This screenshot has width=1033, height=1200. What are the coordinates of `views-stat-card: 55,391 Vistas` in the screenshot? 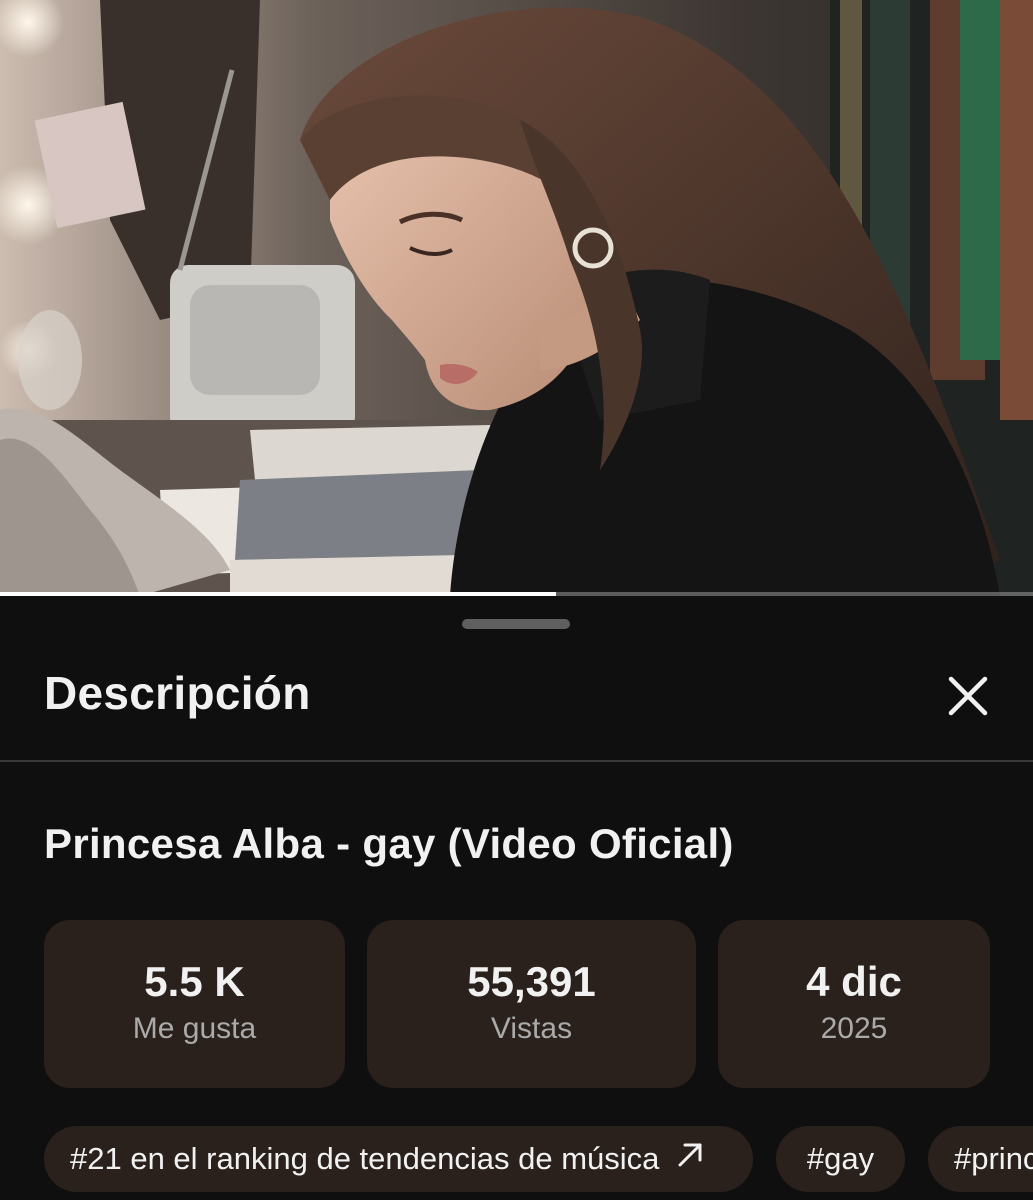 It's located at (531, 1004).